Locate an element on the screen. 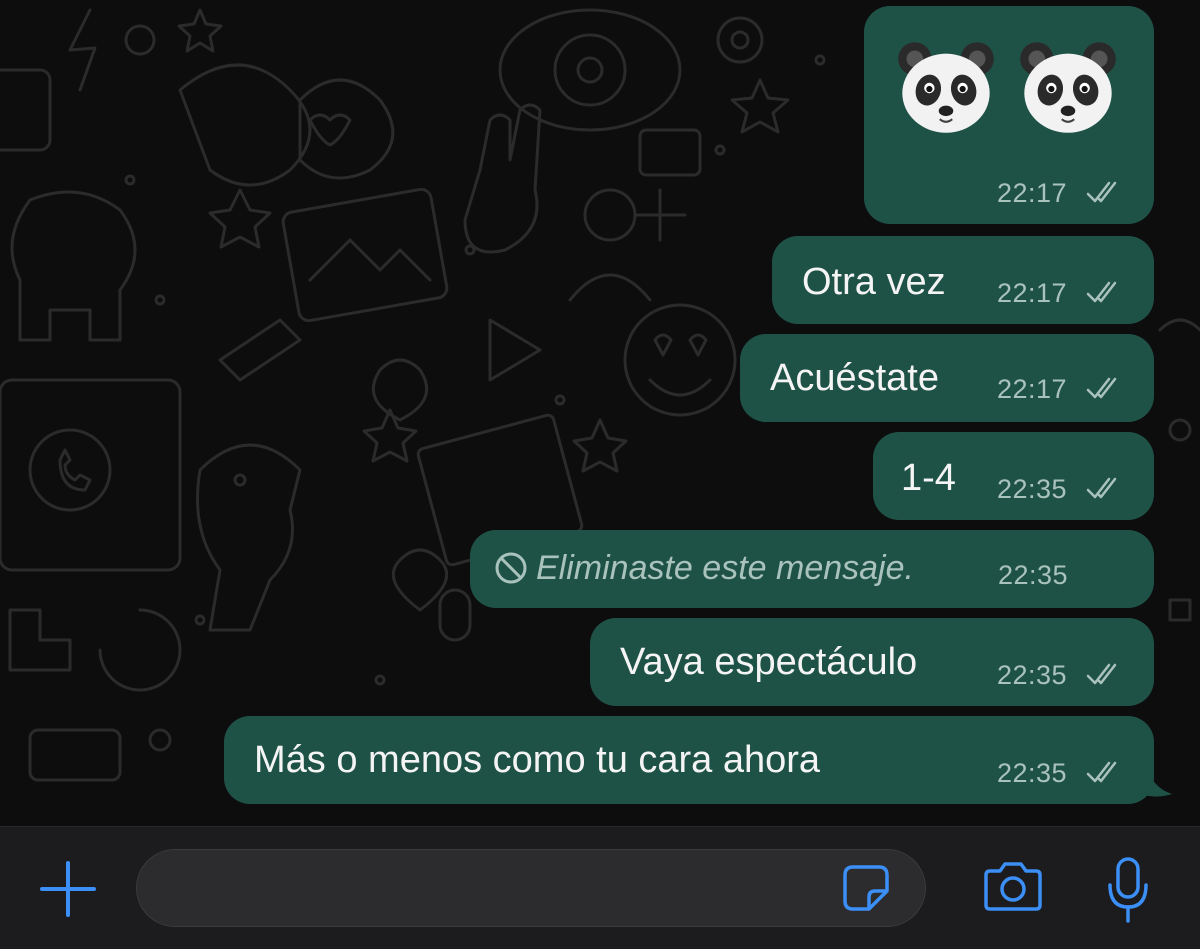 The image size is (1200, 949). message-text: Más o menos como tu cara ahora is located at coordinates (537, 760).